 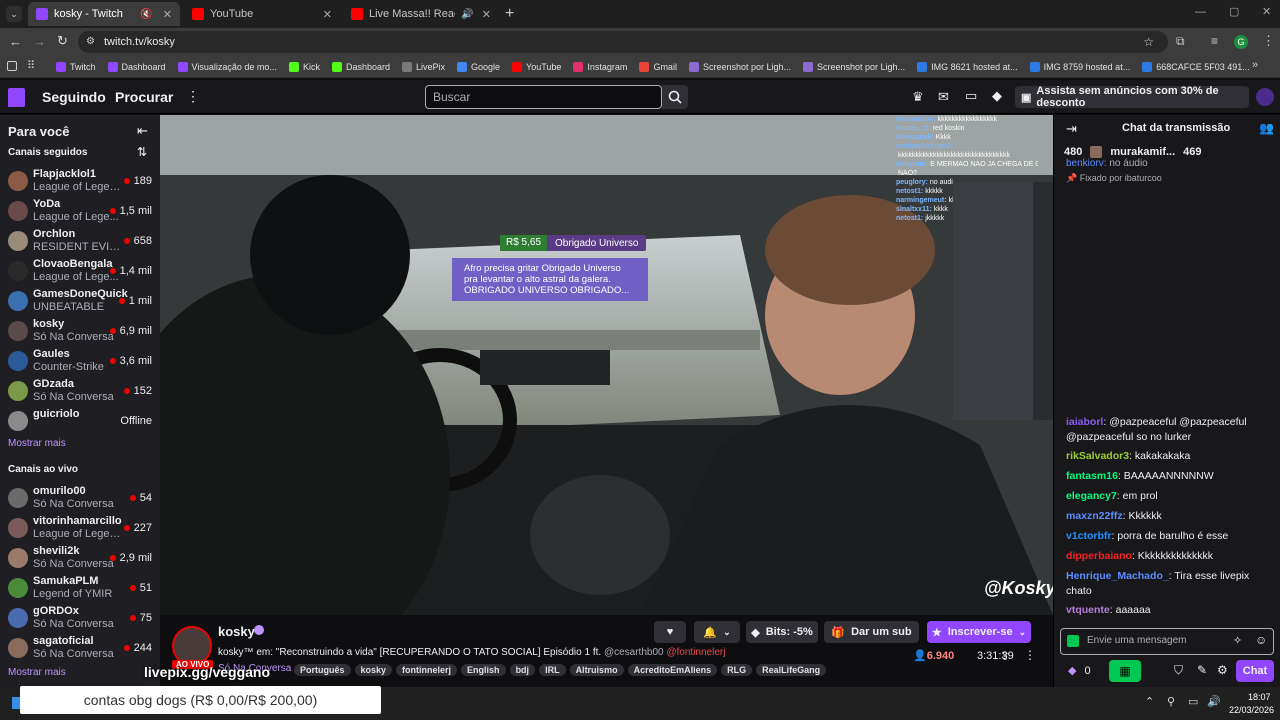 I want to click on chat-username: maxzn22ffz, so click(x=1094, y=516).